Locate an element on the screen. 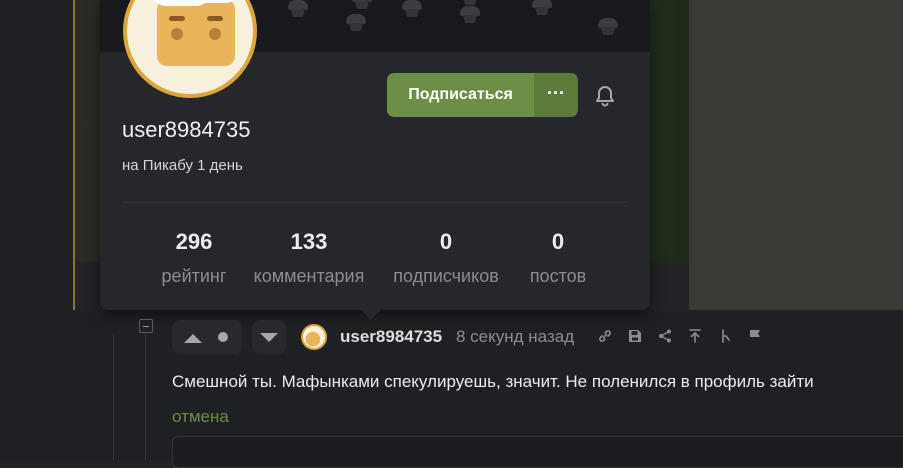 This screenshot has height=468, width=903. story-border-line is located at coordinates (74, 155).